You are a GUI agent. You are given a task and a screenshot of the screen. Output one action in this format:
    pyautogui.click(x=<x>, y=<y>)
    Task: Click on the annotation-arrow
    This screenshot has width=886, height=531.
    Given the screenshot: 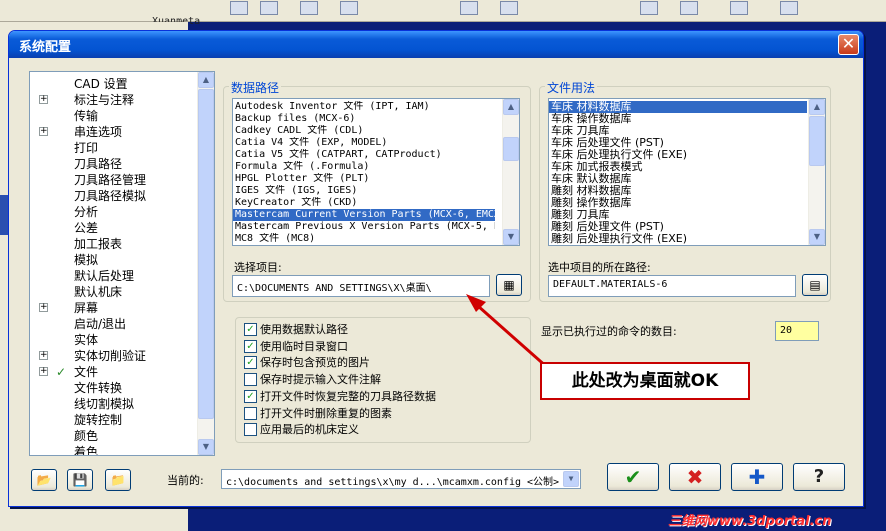 What is the action you would take?
    pyautogui.click(x=507, y=332)
    